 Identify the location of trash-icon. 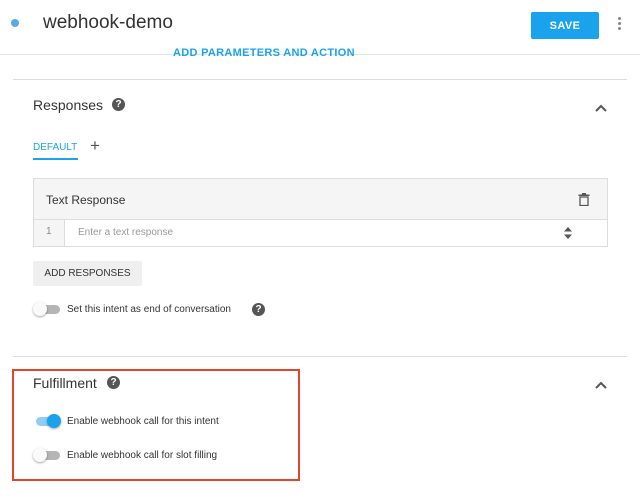
(584, 199).